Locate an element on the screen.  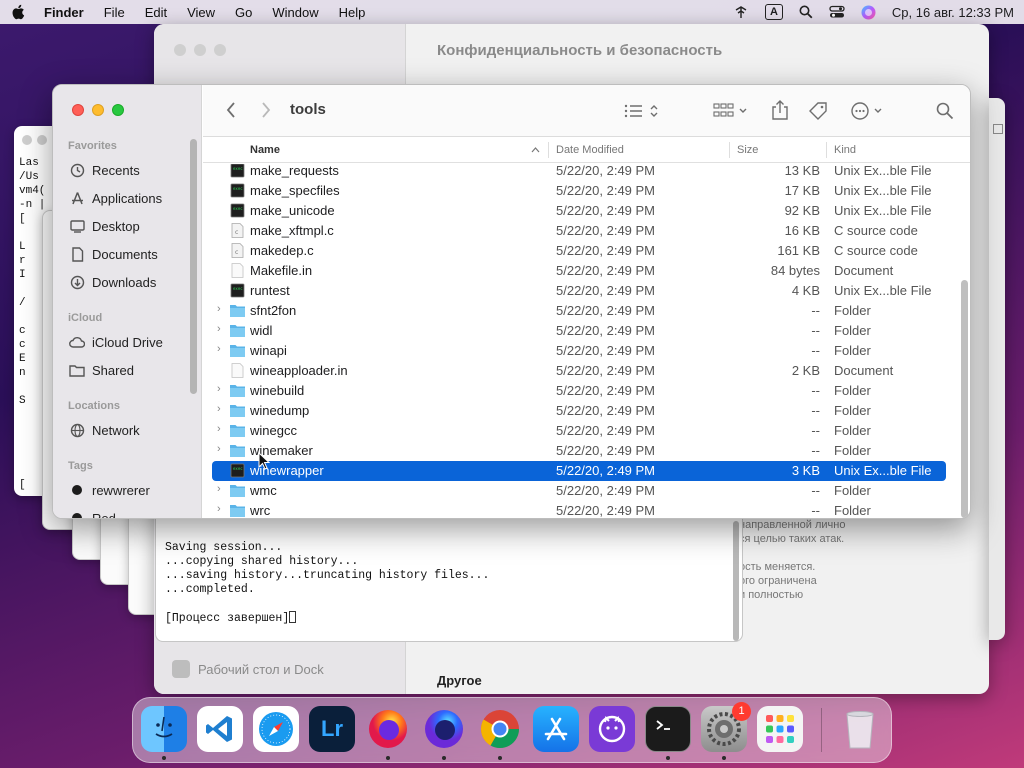
sidebar-toggle-icon is located at coordinates (998, 129).